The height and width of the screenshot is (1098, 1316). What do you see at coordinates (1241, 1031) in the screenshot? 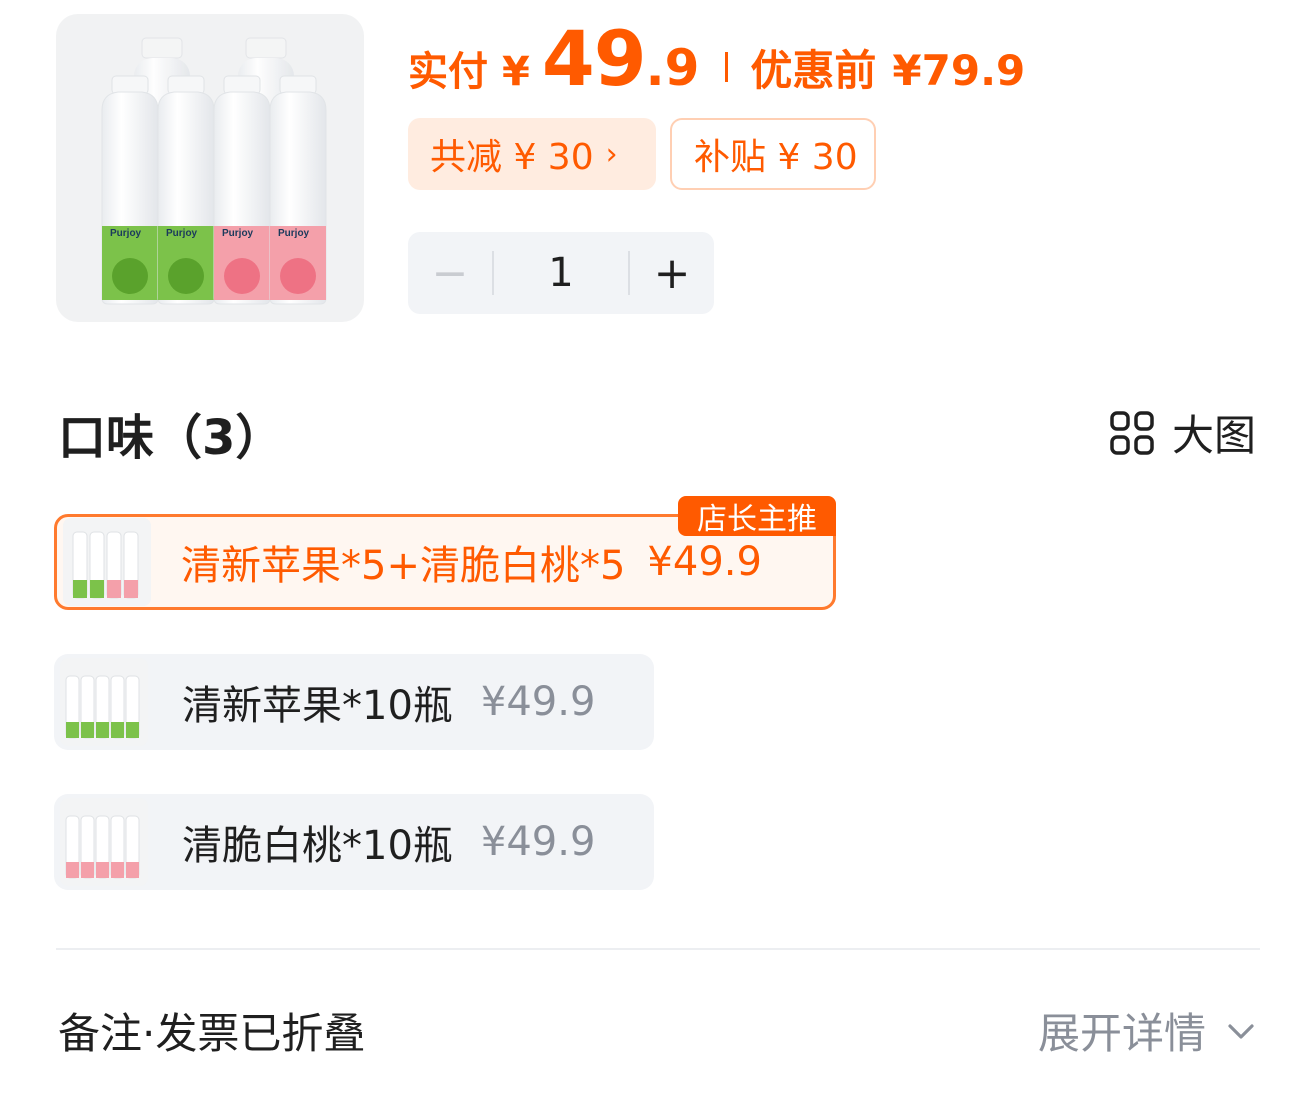
I see `chevron-down-icon` at bounding box center [1241, 1031].